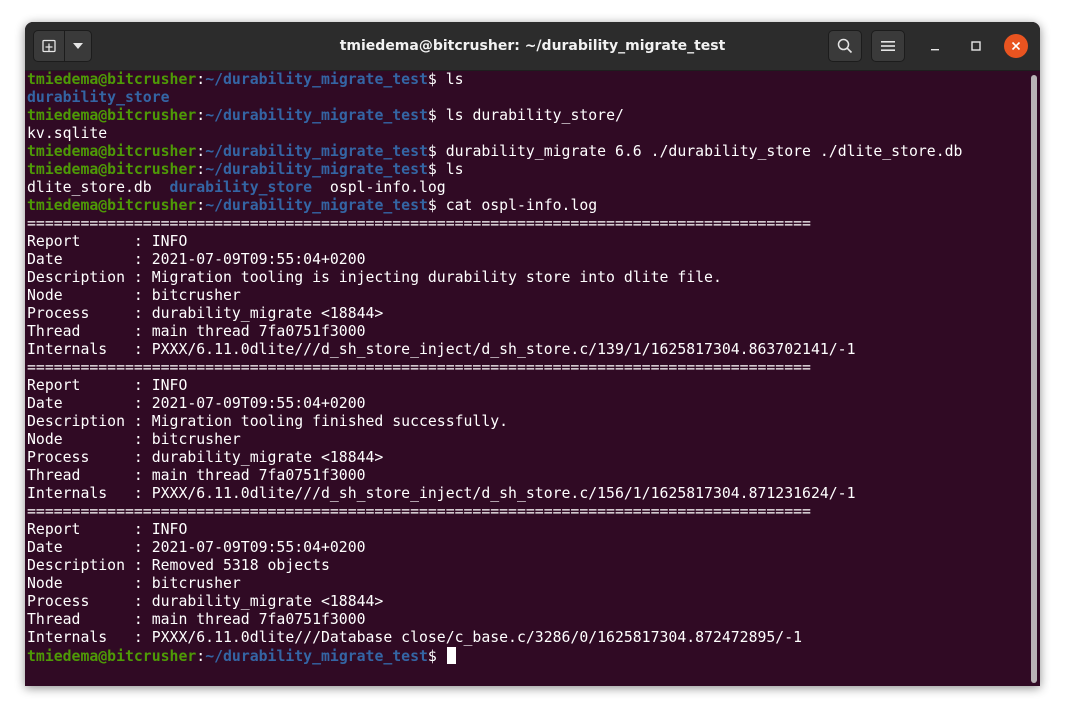 This screenshot has height=713, width=1065. I want to click on output-line: kv.sqlite, so click(494, 134).